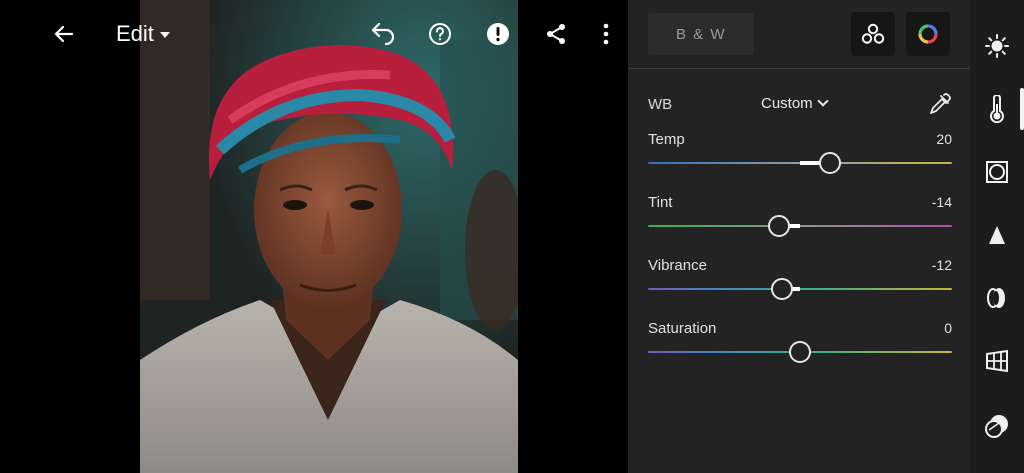 This screenshot has height=473, width=1024. What do you see at coordinates (64, 34) in the screenshot?
I see `back-arrow-icon` at bounding box center [64, 34].